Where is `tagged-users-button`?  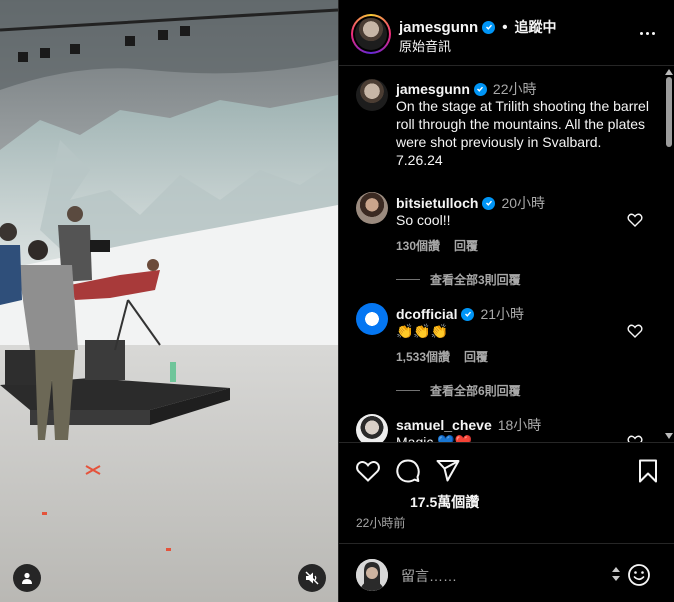 tagged-users-button is located at coordinates (27, 578).